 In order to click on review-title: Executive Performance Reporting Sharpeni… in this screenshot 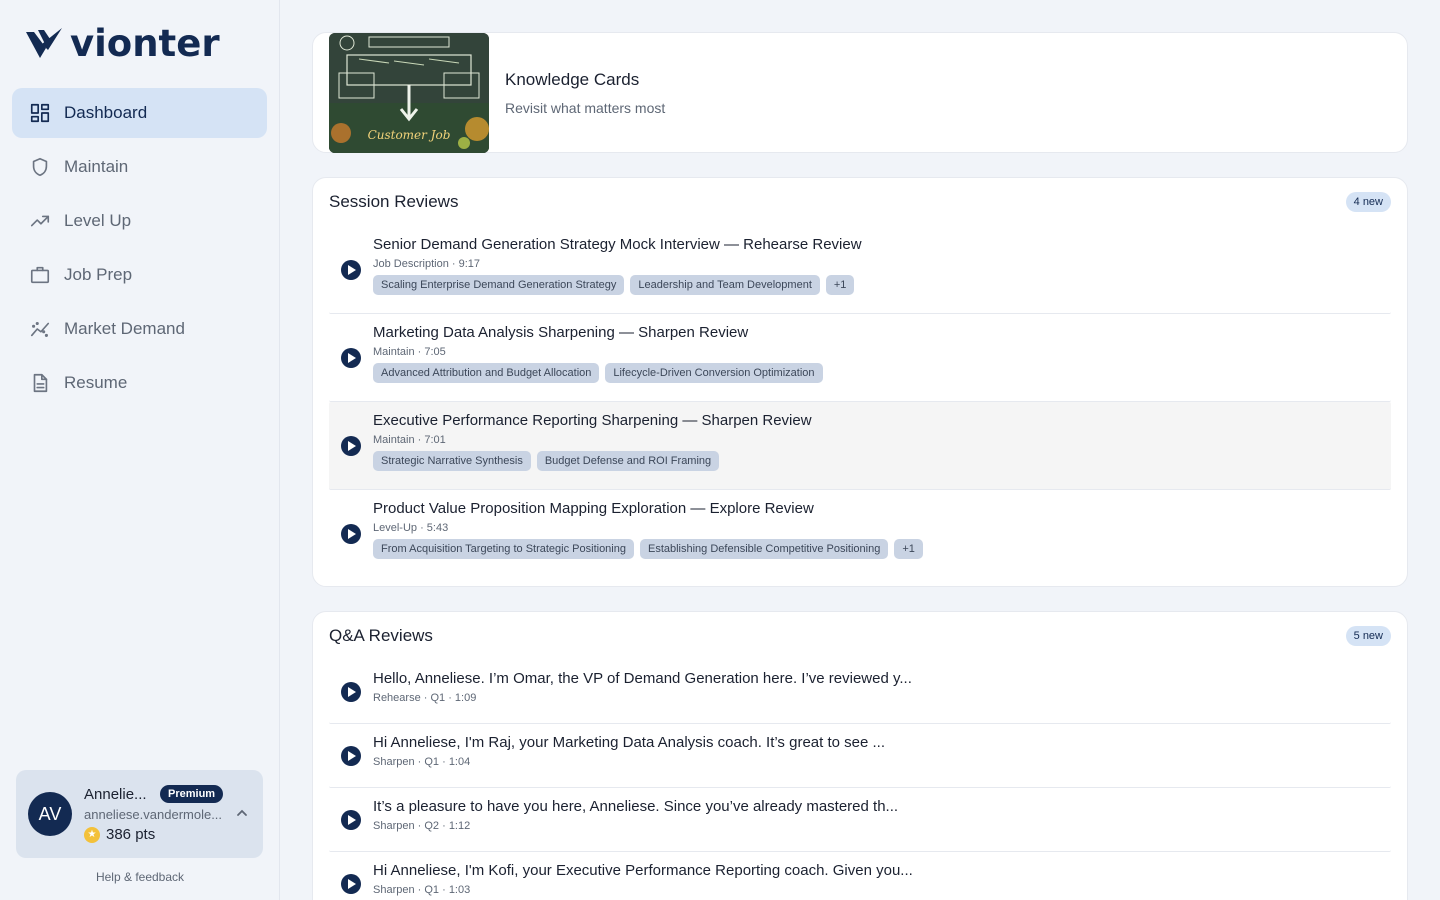, I will do `click(592, 420)`.